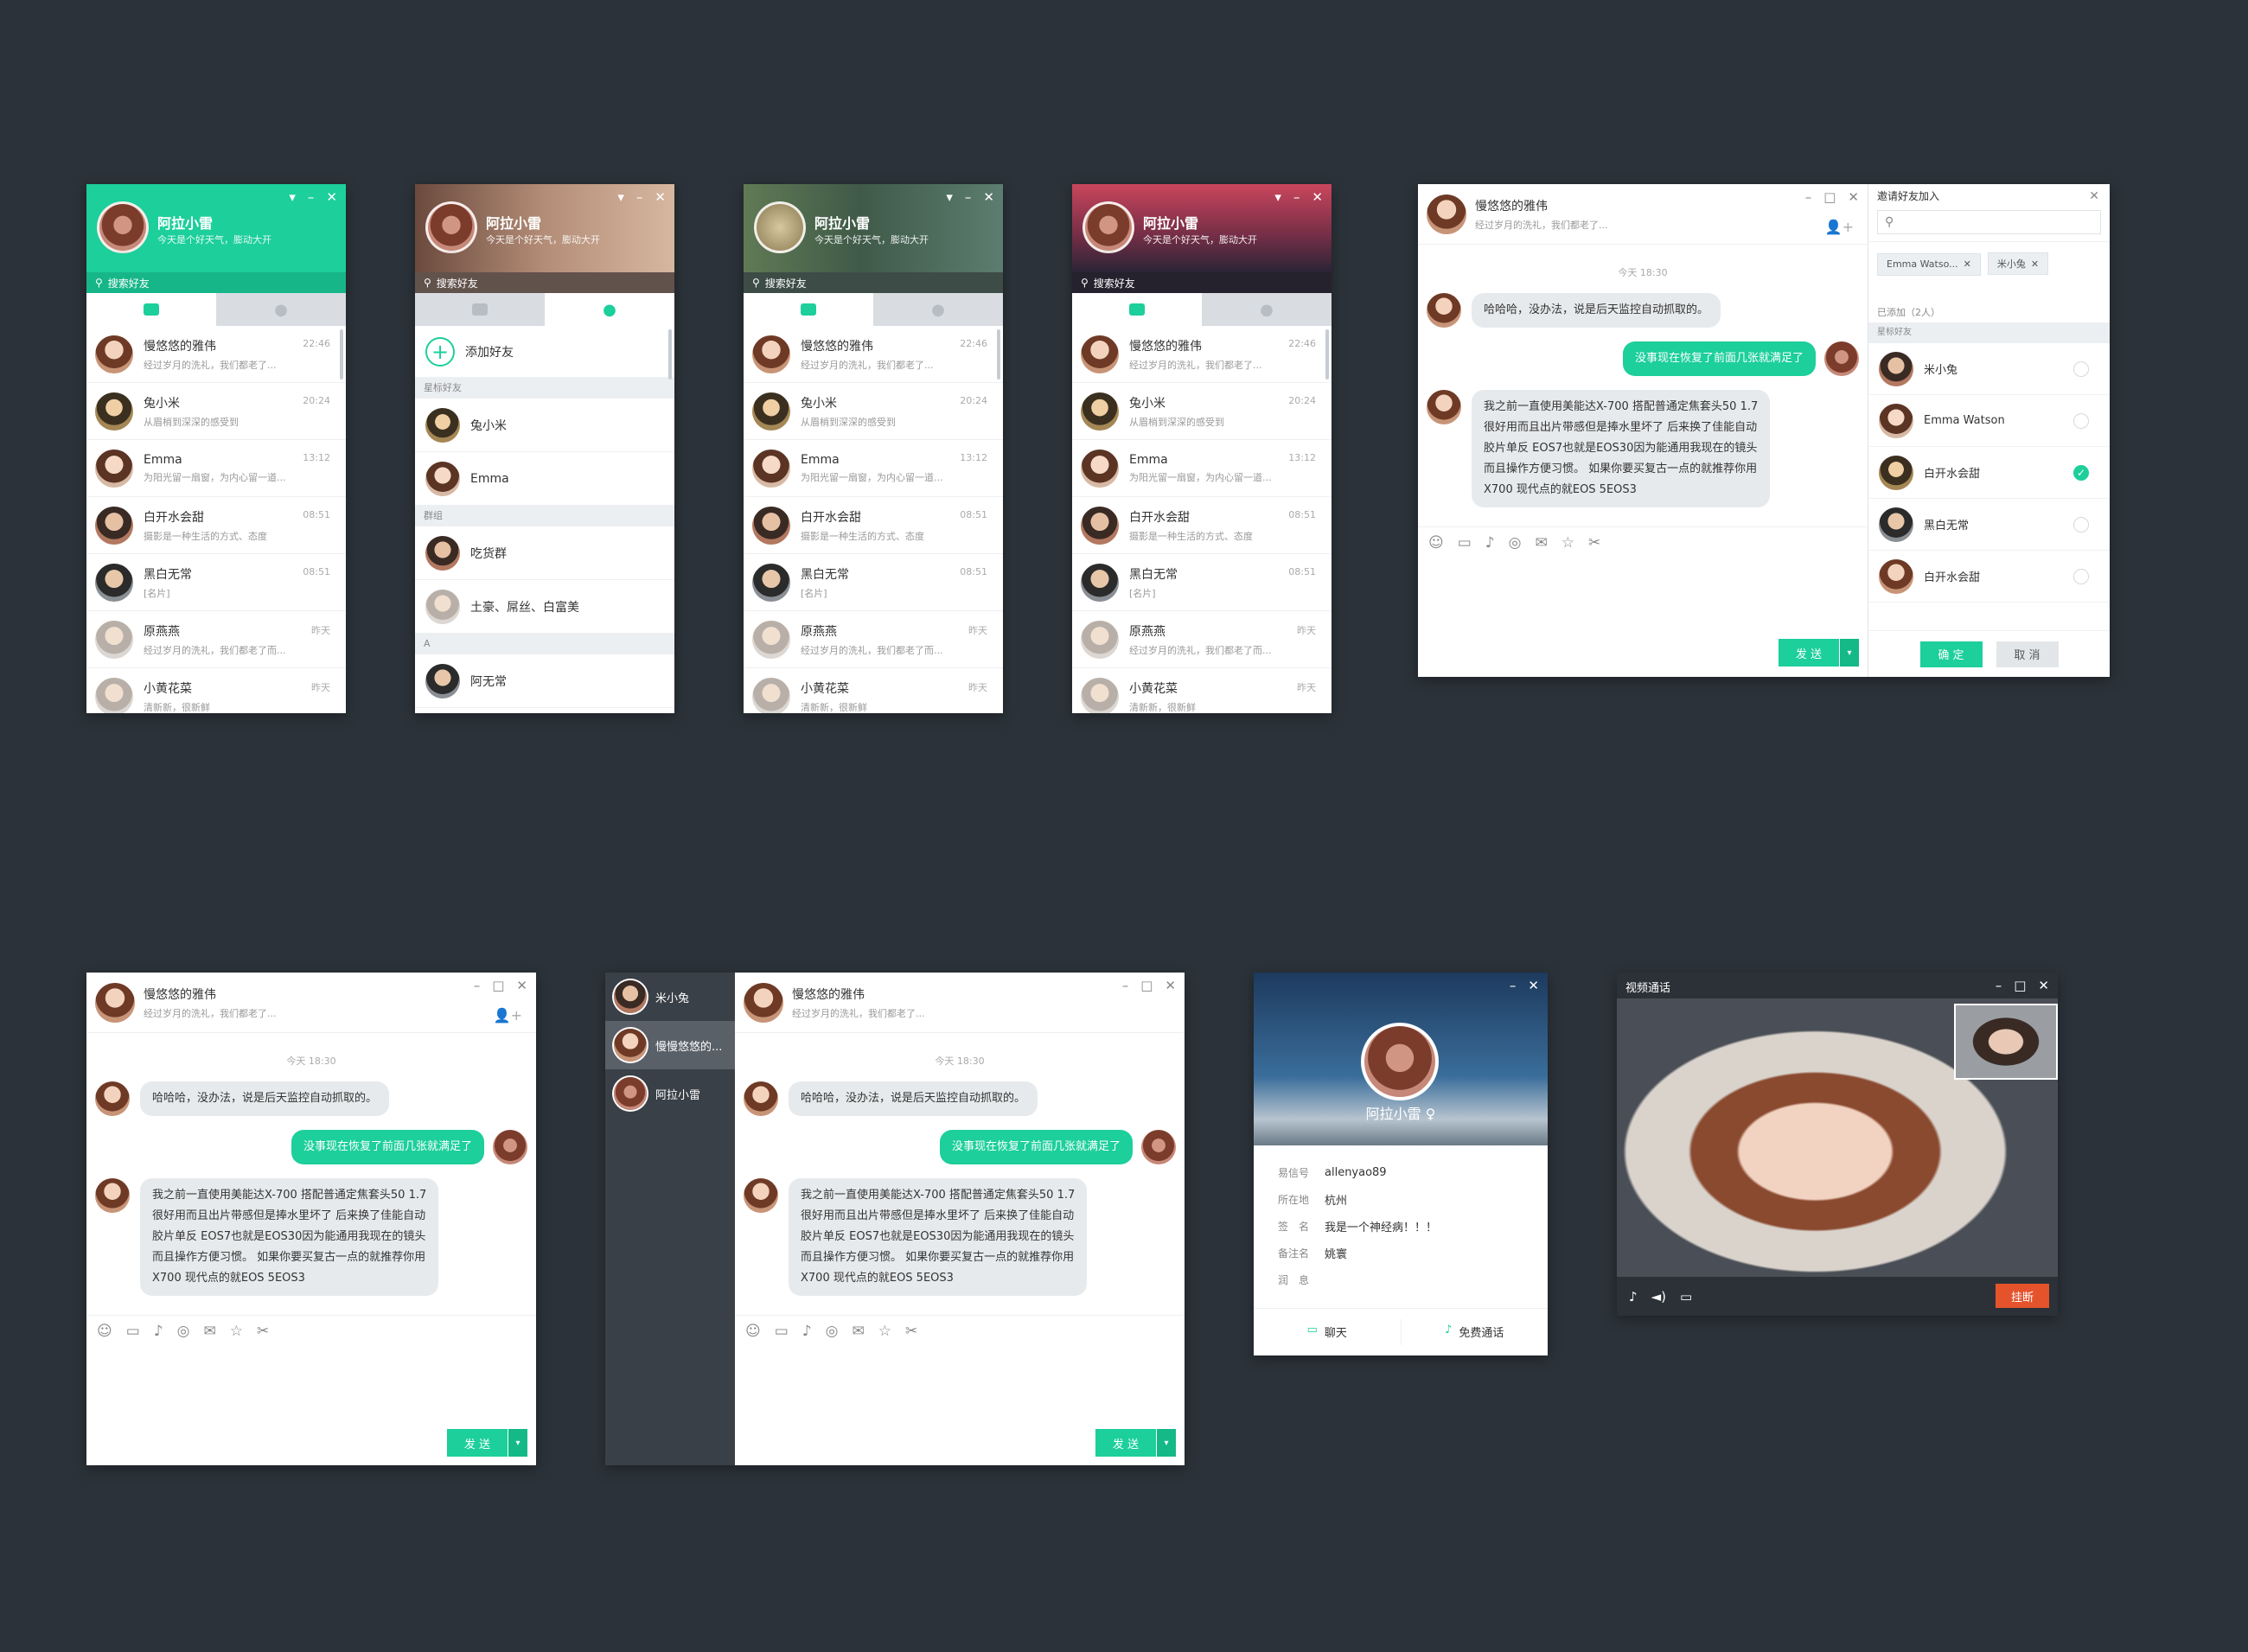 The image size is (2248, 1652). I want to click on invite-row: Emma Watson, so click(1989, 421).